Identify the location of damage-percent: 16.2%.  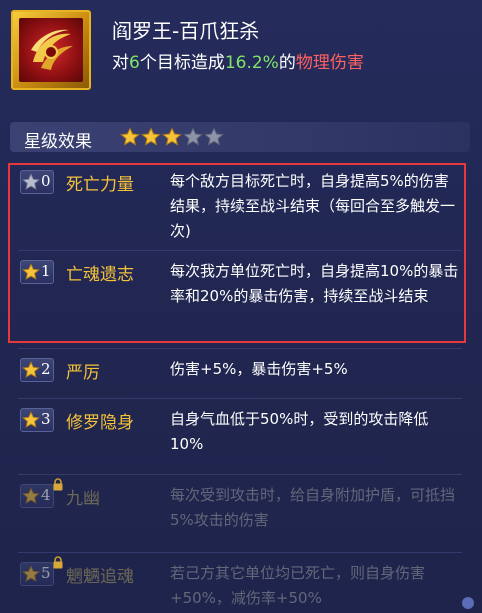
(251, 63).